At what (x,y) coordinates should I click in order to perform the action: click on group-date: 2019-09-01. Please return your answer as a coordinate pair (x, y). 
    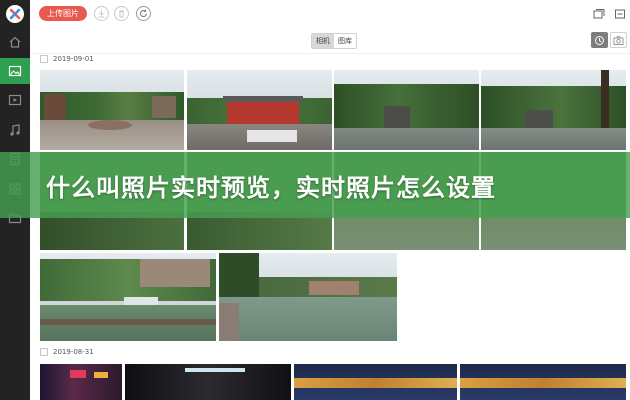
    Looking at the image, I should click on (73, 59).